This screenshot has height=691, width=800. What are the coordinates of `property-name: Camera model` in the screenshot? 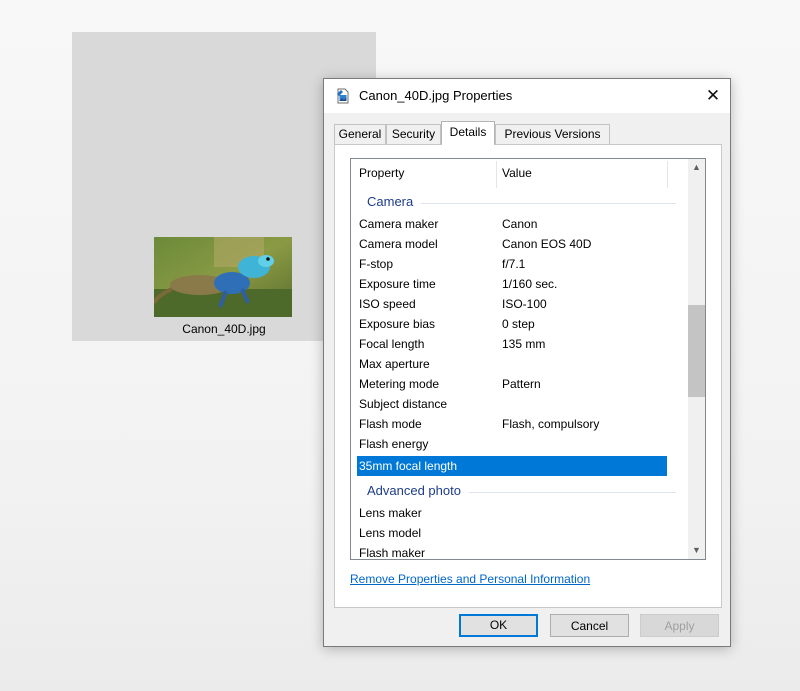 It's located at (398, 244).